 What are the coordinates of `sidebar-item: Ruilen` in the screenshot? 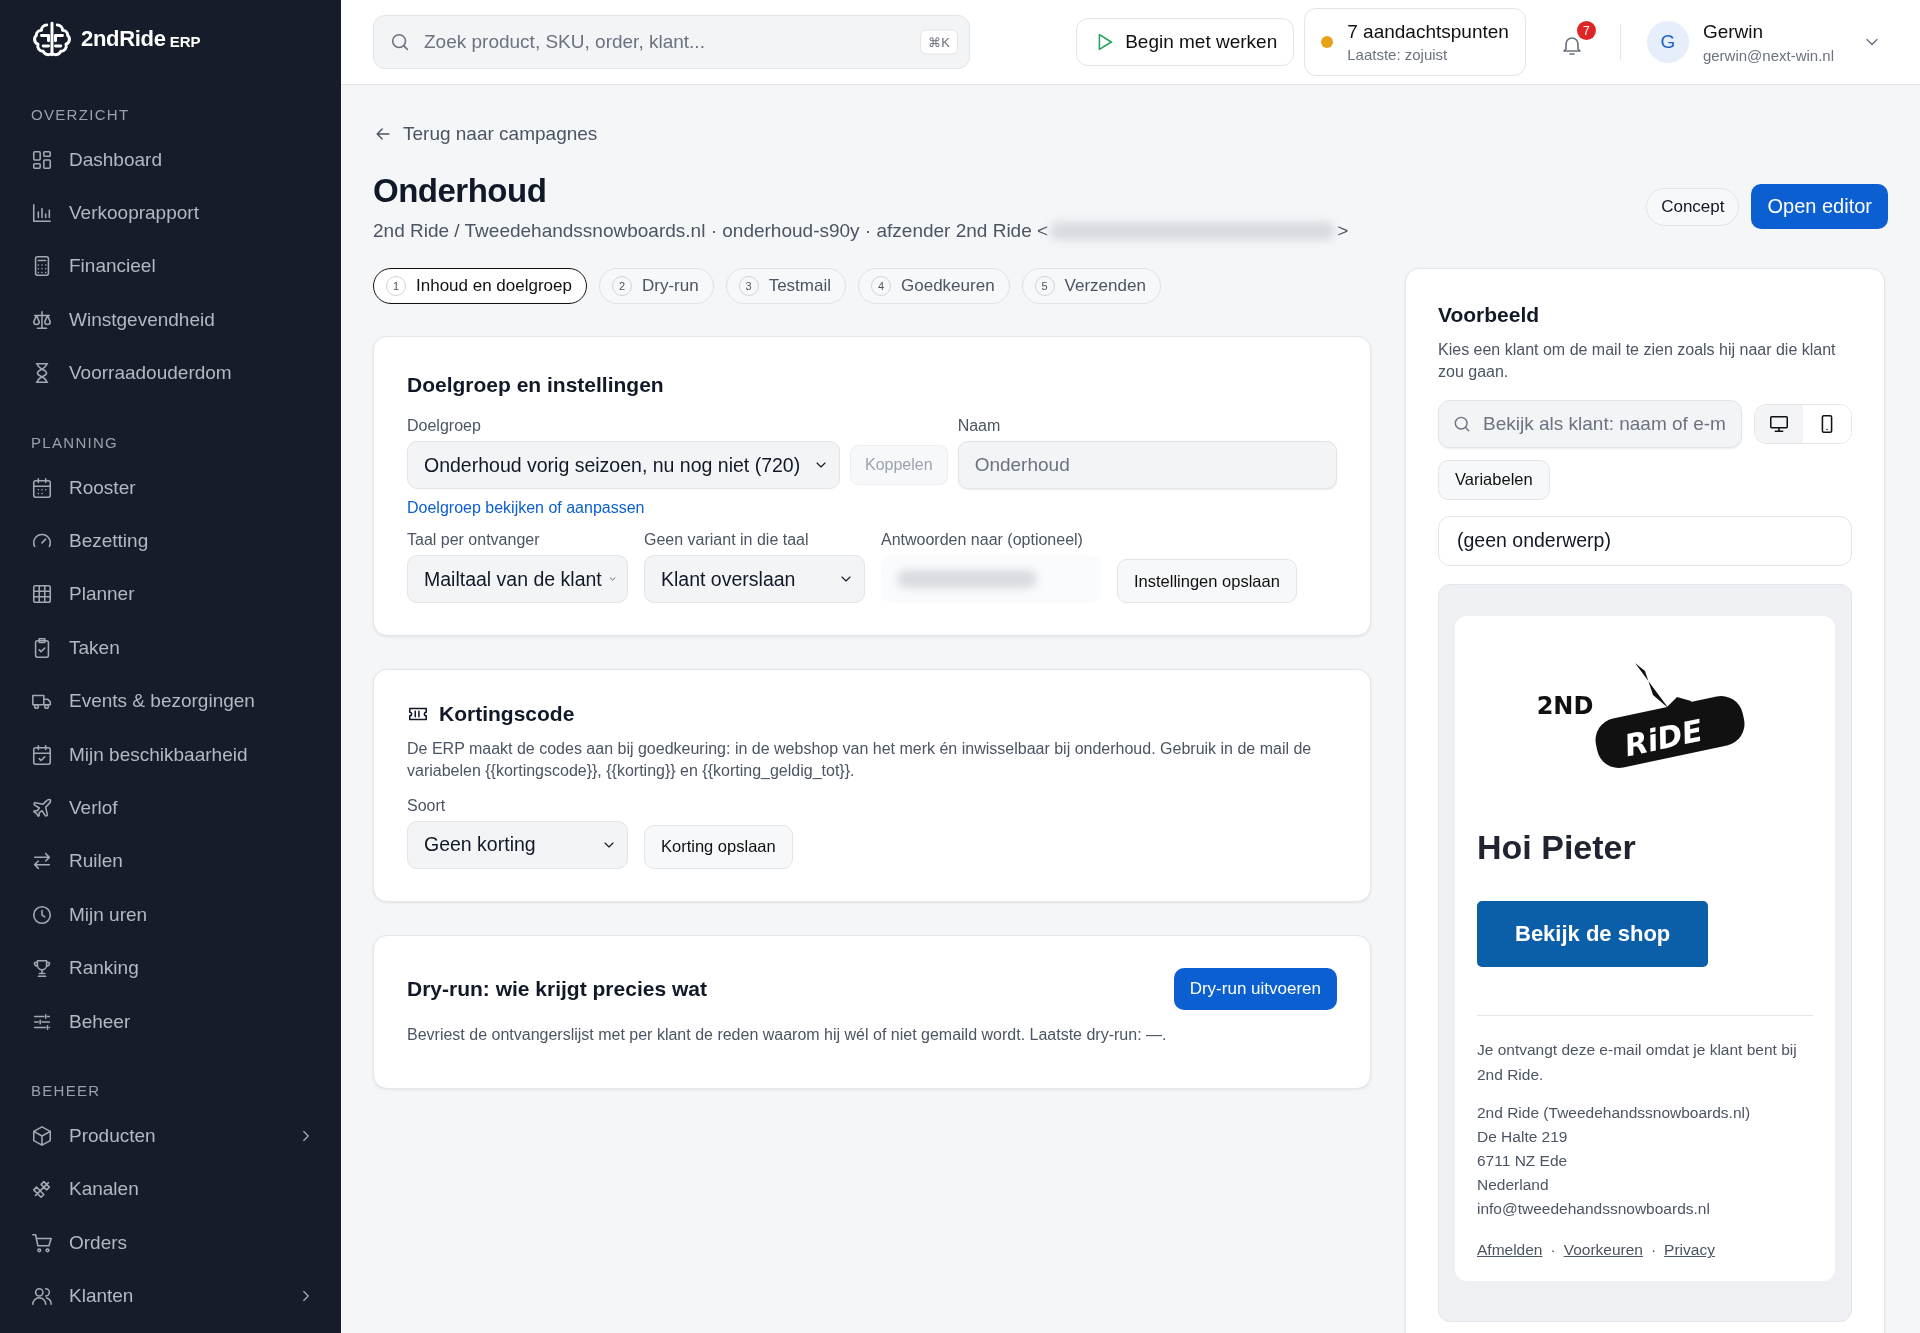 It's located at (173, 861).